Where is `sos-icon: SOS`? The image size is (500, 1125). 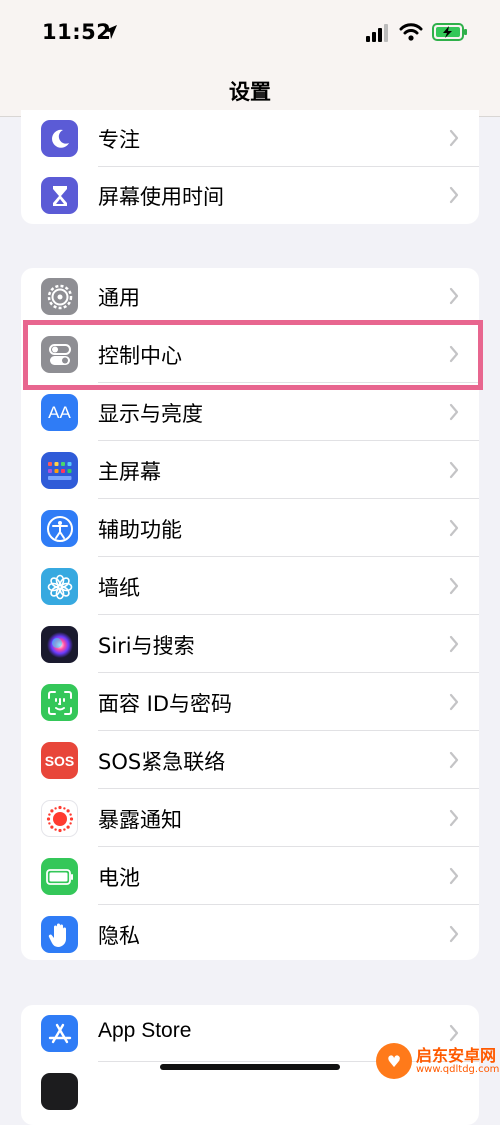 sos-icon: SOS is located at coordinates (59, 760).